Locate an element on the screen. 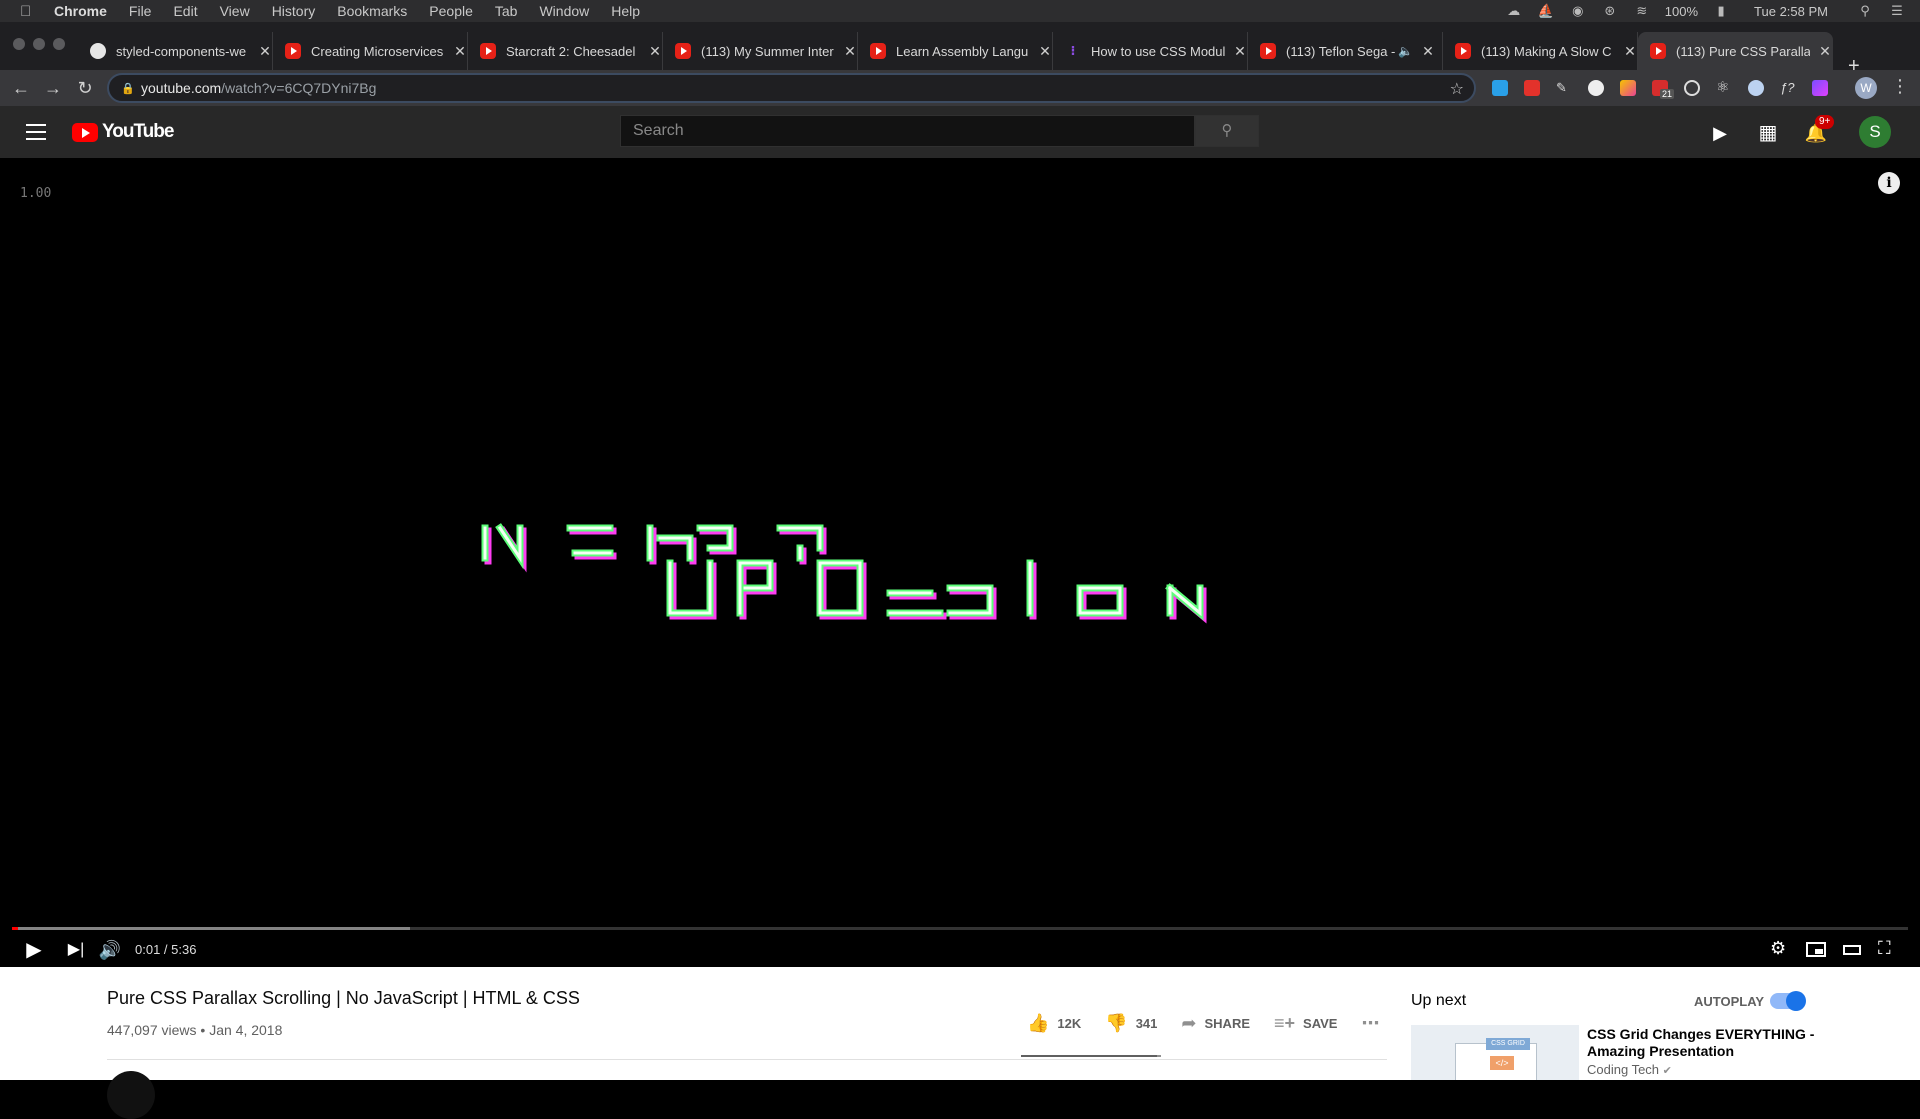 This screenshot has width=1920, height=1119. autoplay-toggle is located at coordinates (1788, 1001).